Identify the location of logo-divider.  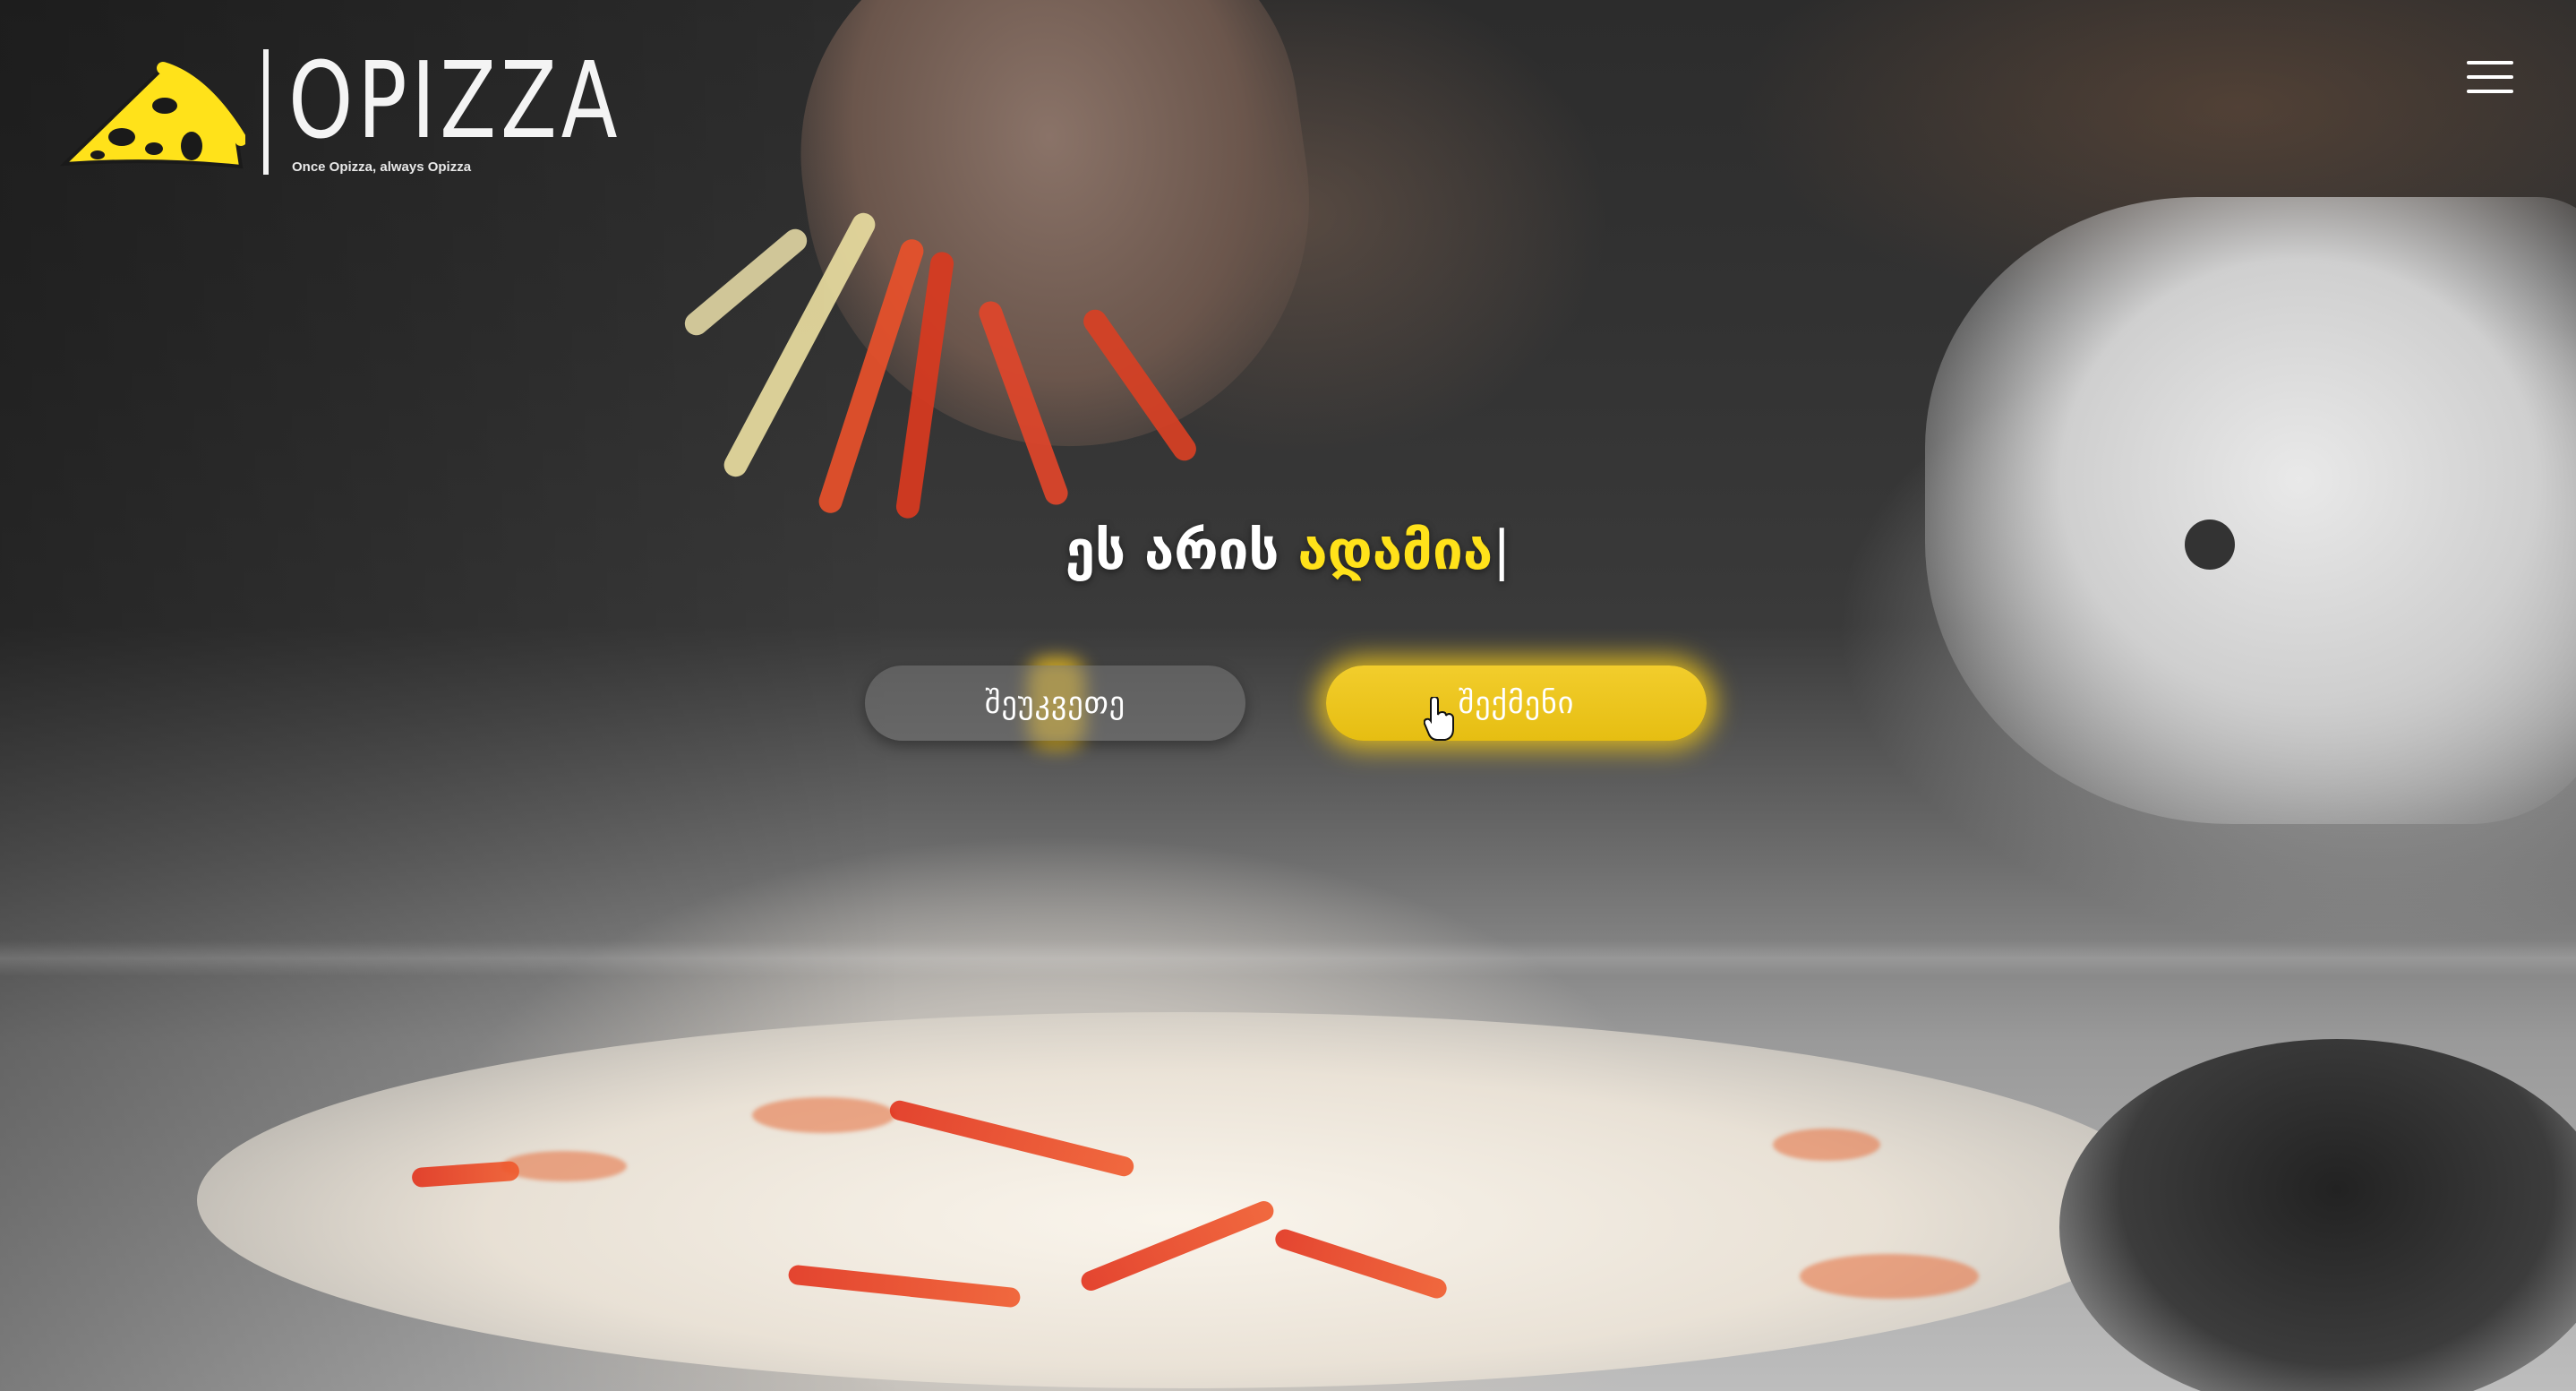
(266, 112).